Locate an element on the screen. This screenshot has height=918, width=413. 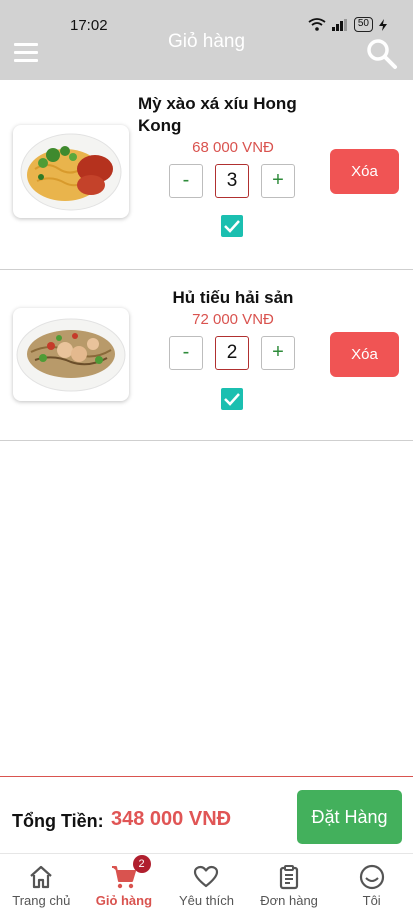
app-header: 17:02 50 Giỏ hàng is located at coordinates (206, 40).